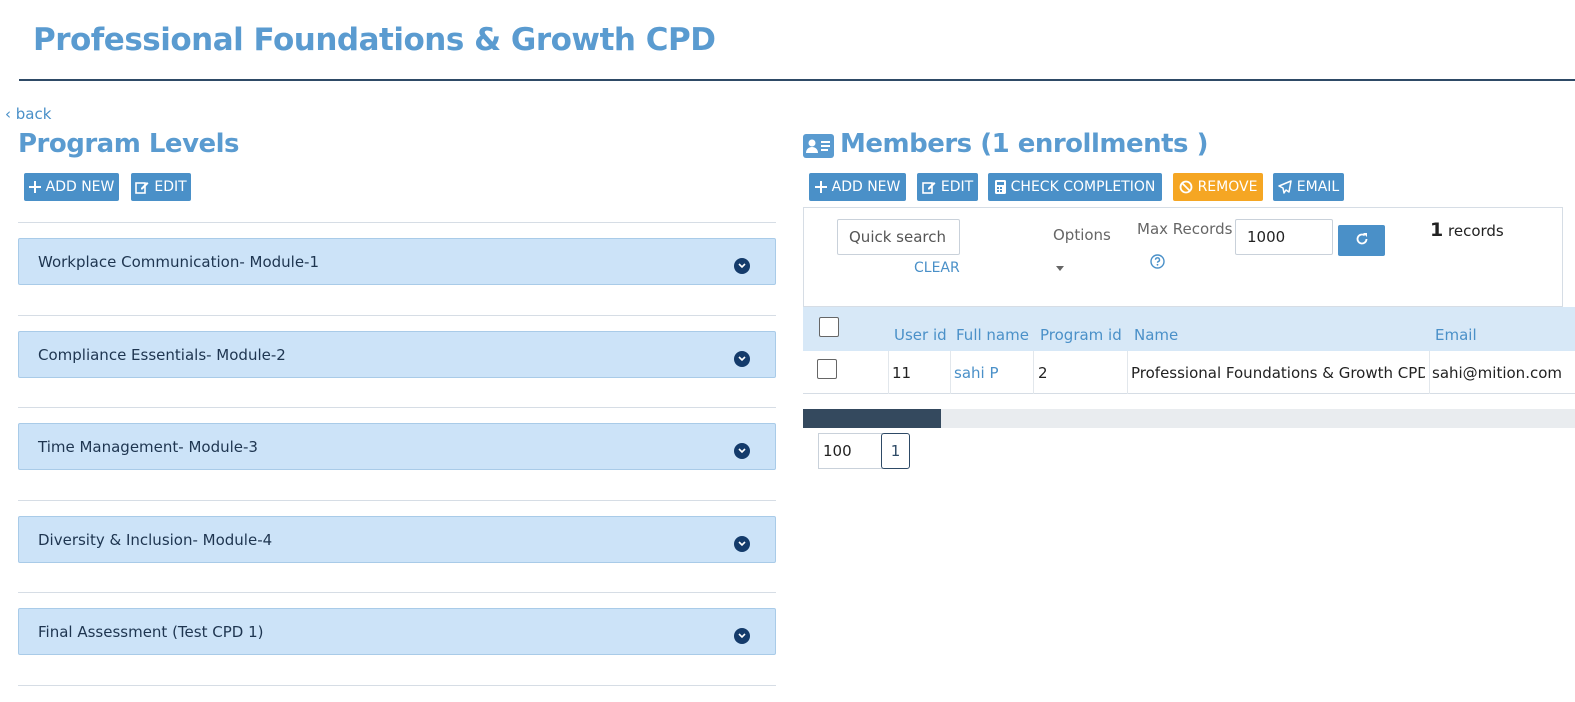 This screenshot has width=1575, height=702. Describe the element at coordinates (1043, 373) in the screenshot. I see `cell-program-id: 2` at that location.